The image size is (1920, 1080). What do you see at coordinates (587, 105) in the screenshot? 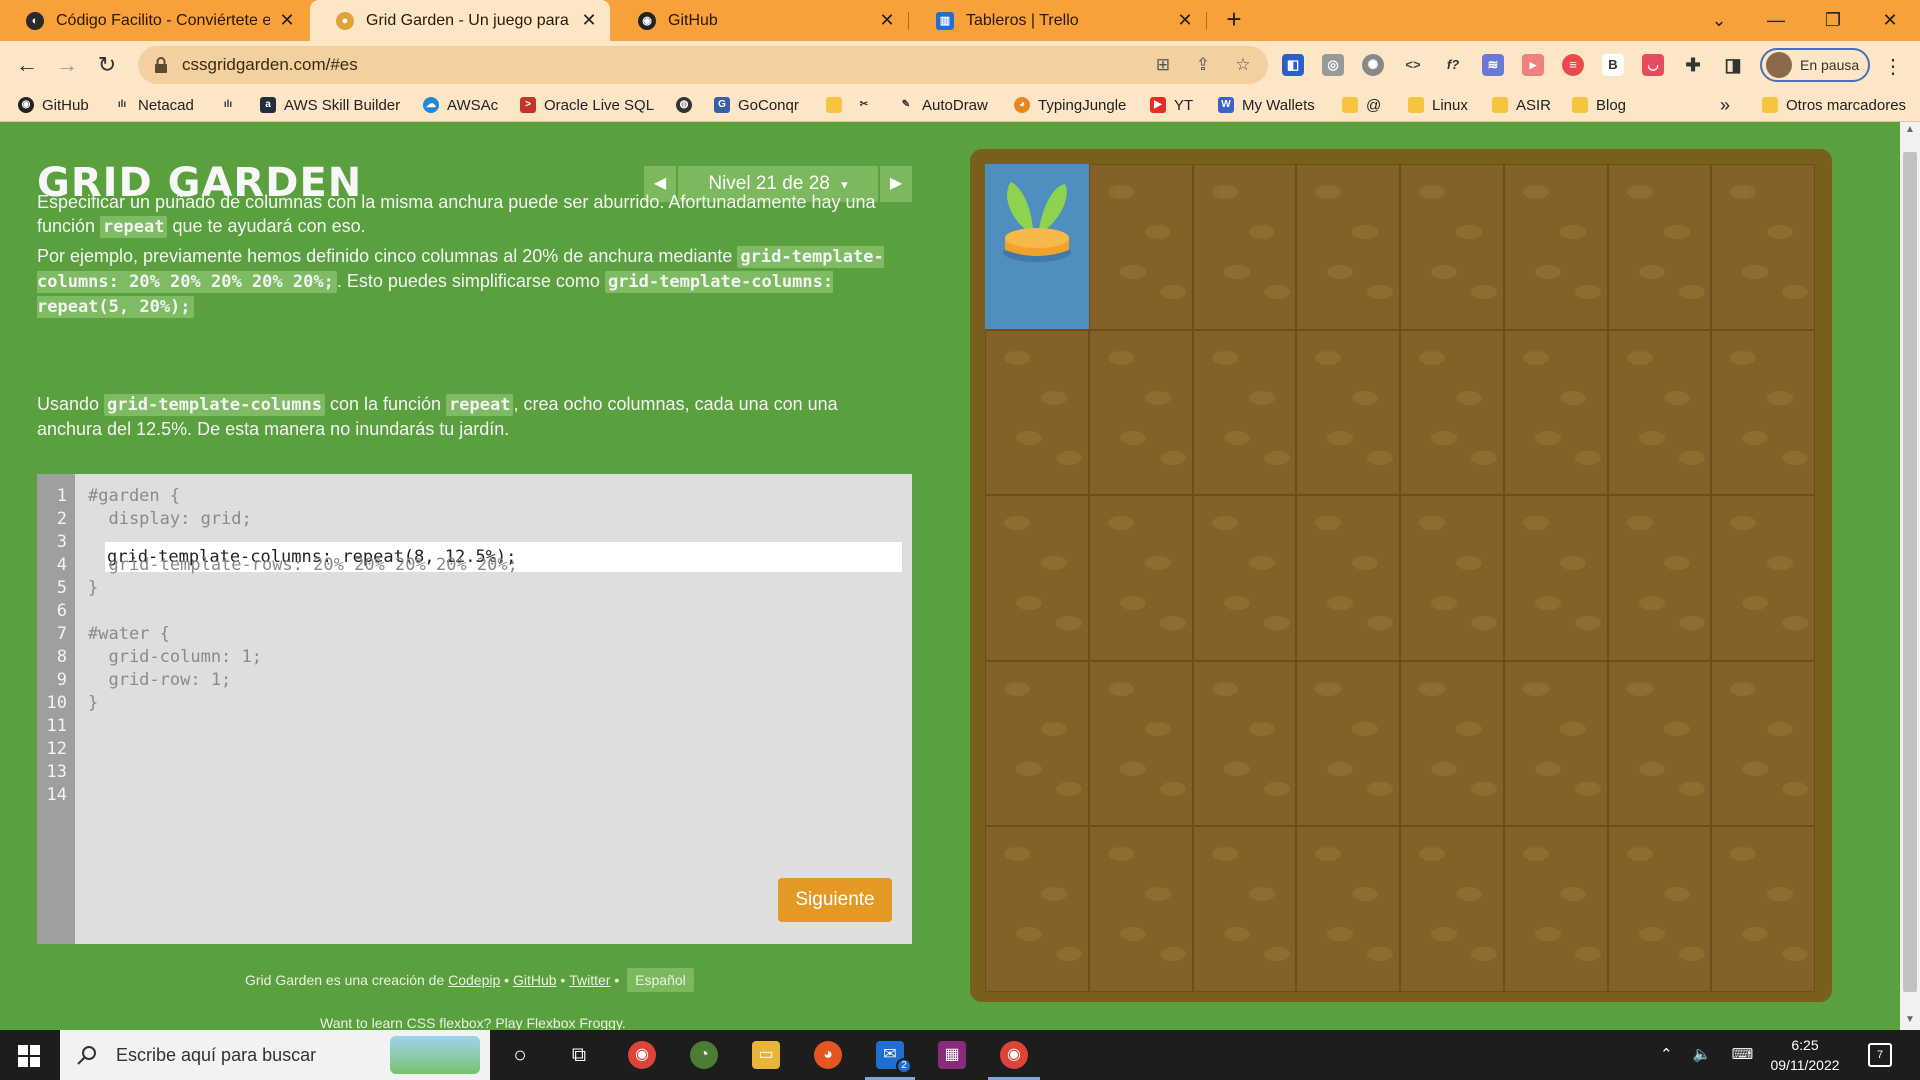
I see `bookmark-oracle-live-sql: > Oracle Live SQL` at bounding box center [587, 105].